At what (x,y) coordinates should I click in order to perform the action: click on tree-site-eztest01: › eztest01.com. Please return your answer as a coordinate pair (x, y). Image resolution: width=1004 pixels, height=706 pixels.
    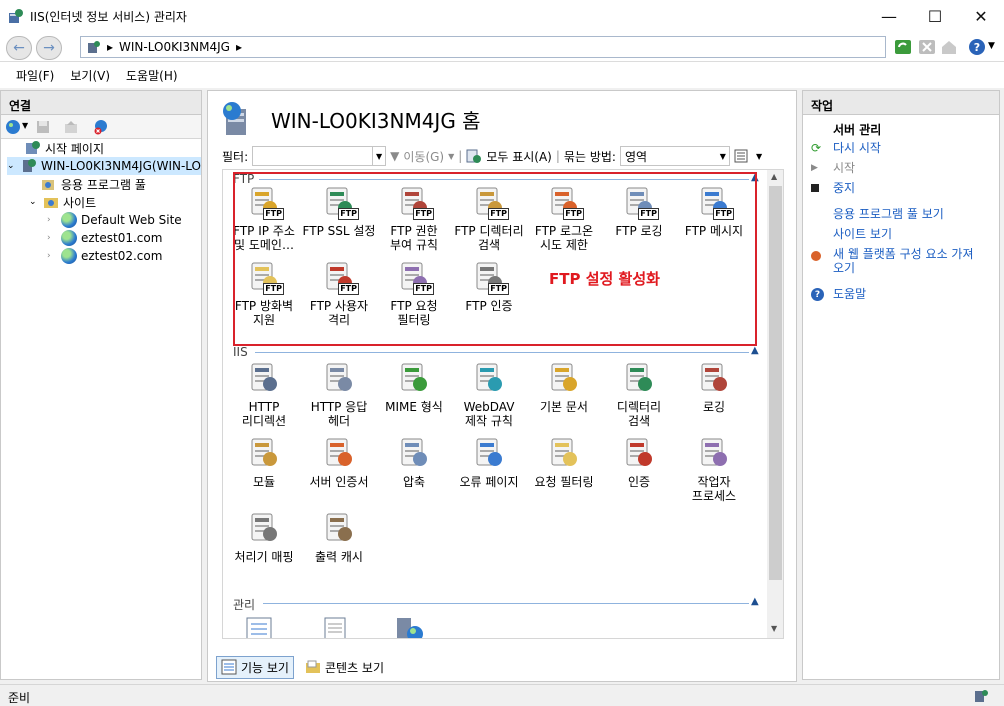
    Looking at the image, I should click on (104, 238).